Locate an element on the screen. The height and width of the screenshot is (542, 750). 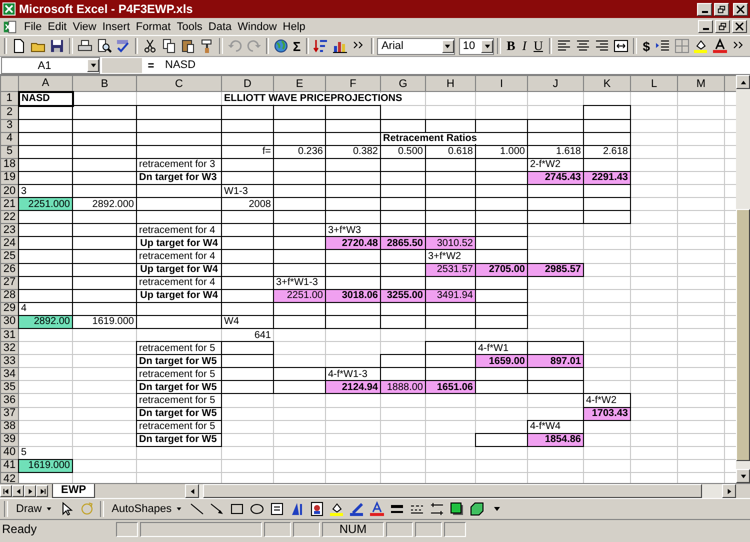
table-cell: 1854.86 is located at coordinates (556, 439).